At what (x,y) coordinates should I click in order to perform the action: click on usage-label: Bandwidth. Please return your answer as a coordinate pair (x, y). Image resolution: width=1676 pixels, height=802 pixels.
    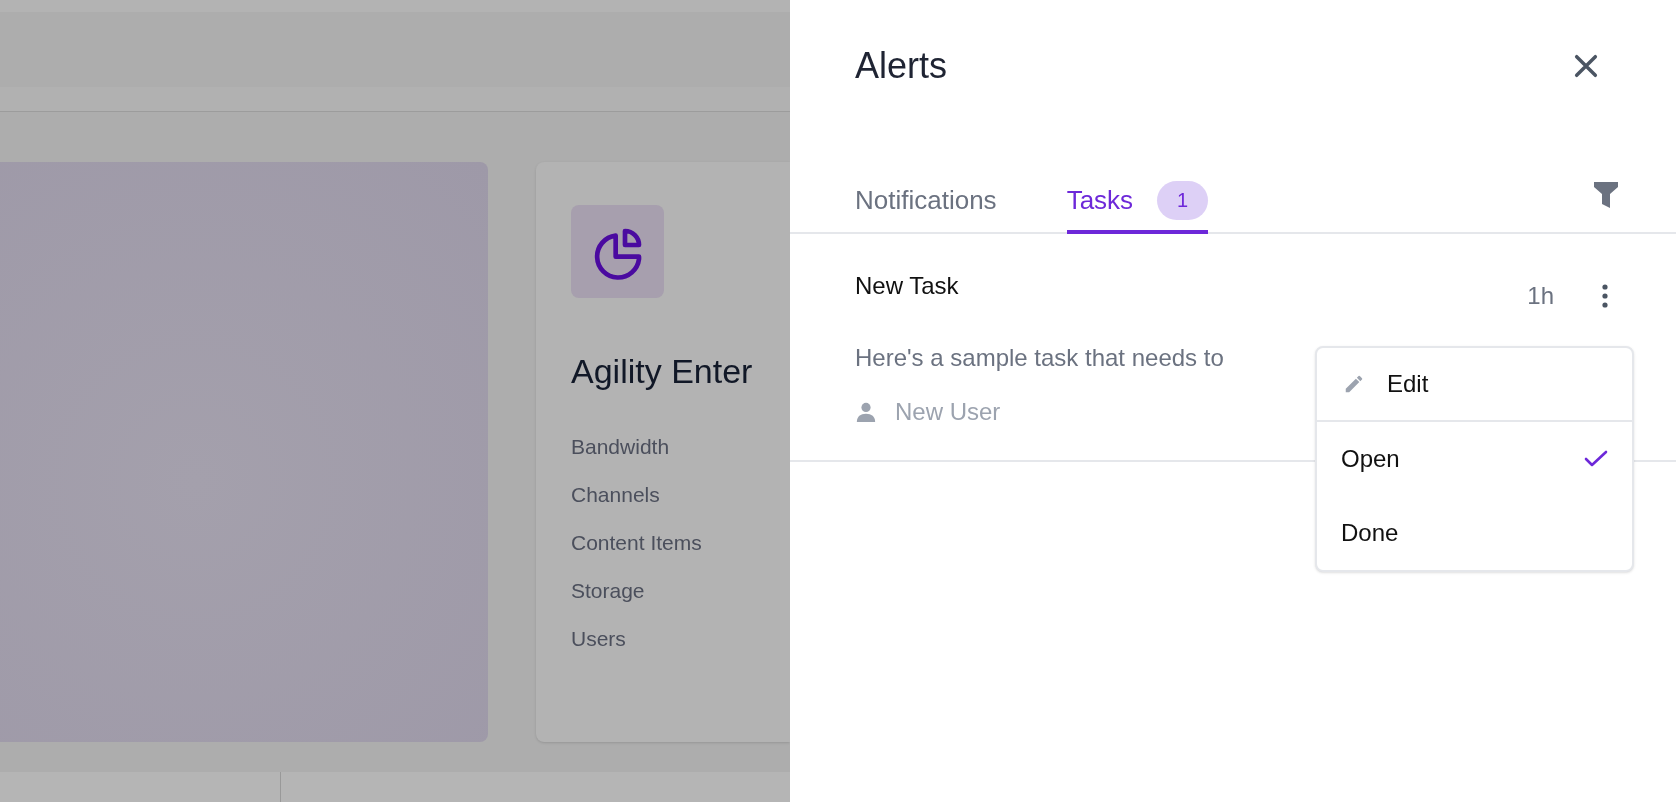
    Looking at the image, I should click on (621, 447).